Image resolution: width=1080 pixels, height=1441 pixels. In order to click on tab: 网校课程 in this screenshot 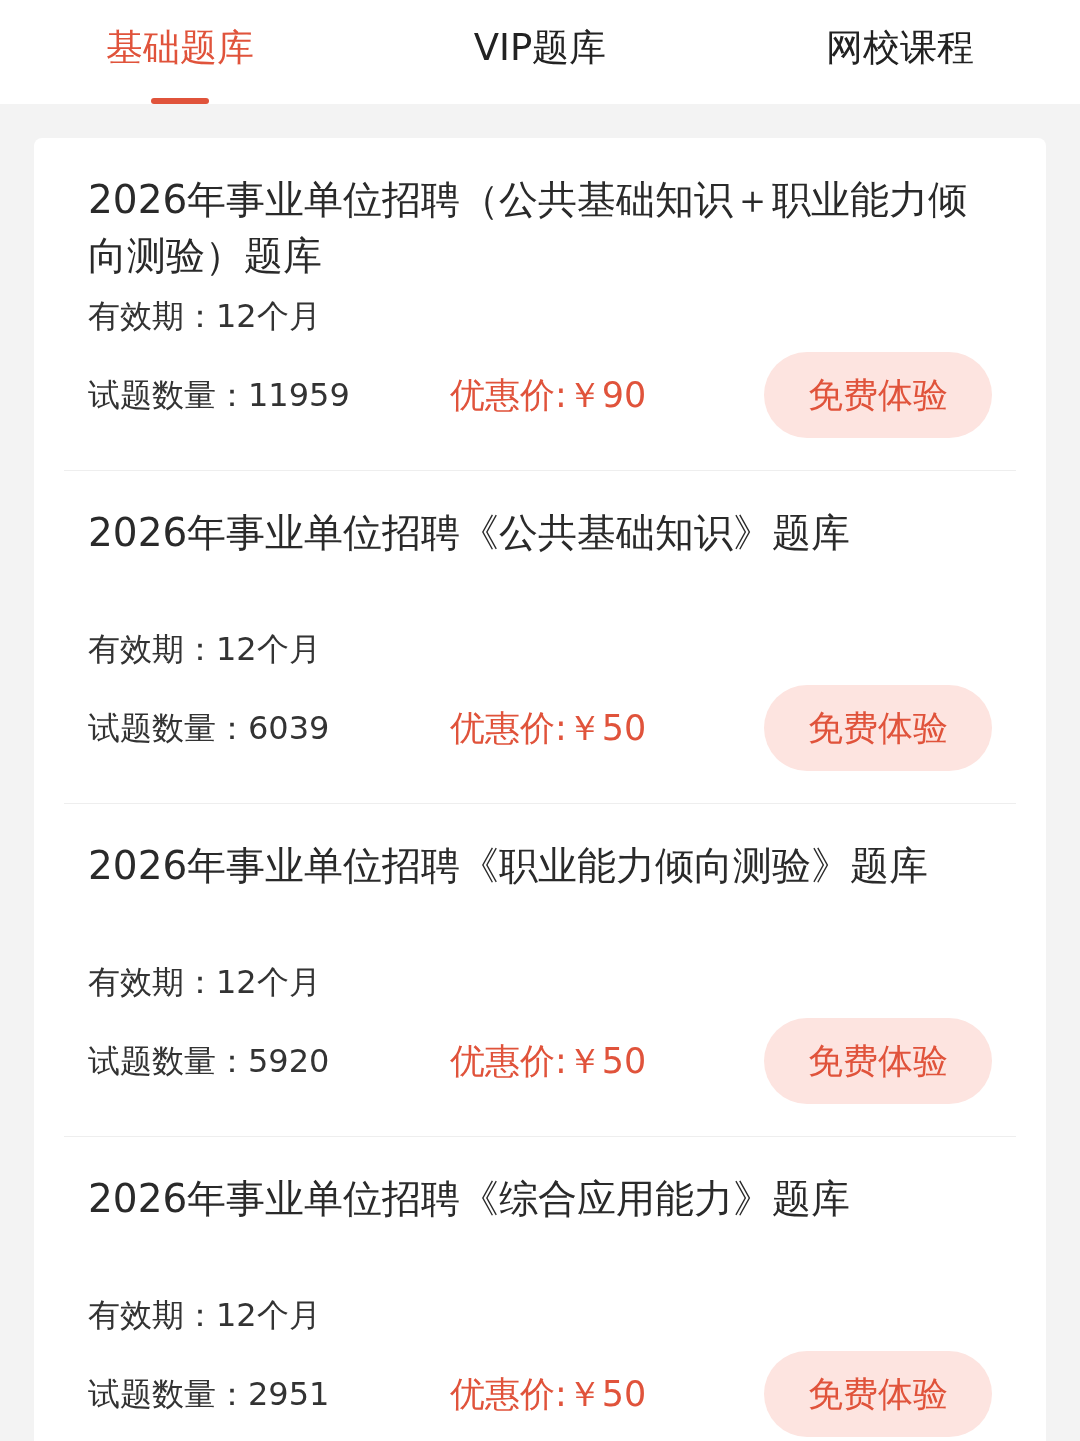, I will do `click(900, 52)`.